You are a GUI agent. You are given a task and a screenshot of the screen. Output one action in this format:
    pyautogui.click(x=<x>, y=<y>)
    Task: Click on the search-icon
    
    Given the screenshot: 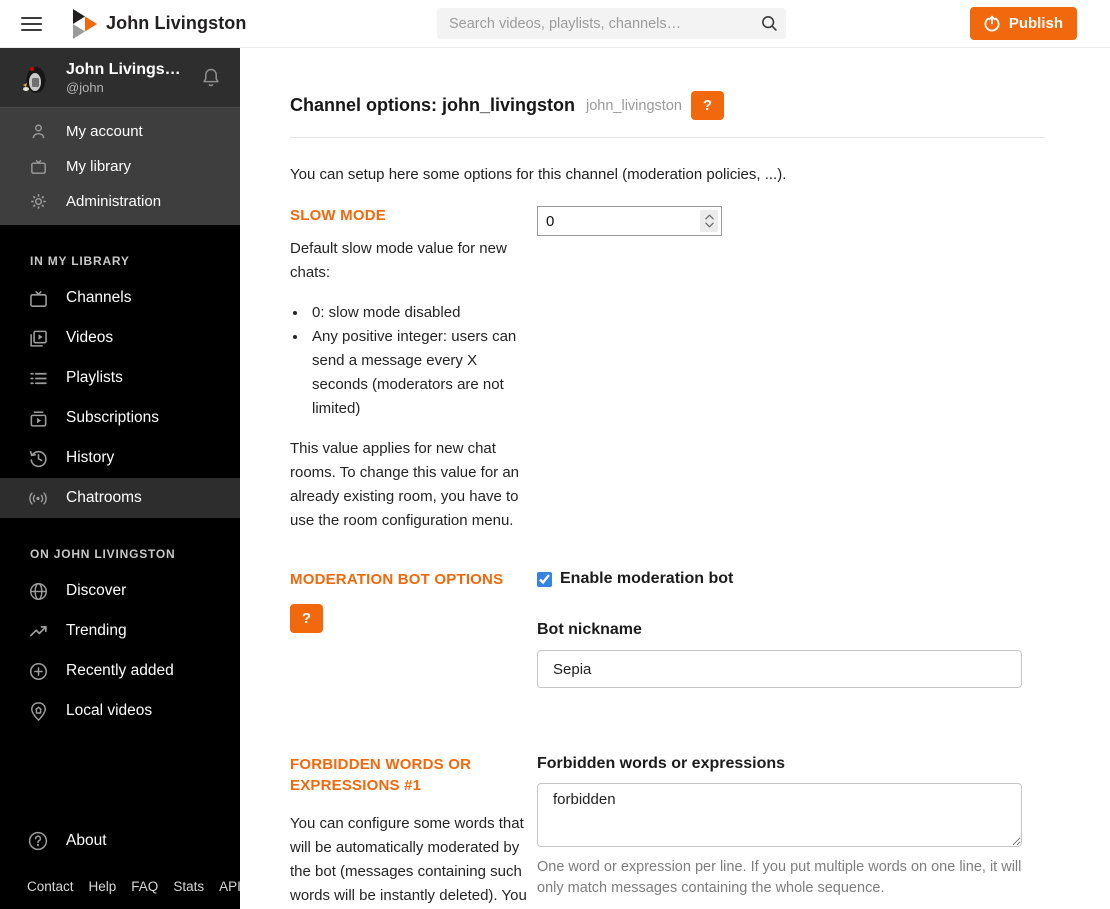 What is the action you would take?
    pyautogui.click(x=769, y=23)
    